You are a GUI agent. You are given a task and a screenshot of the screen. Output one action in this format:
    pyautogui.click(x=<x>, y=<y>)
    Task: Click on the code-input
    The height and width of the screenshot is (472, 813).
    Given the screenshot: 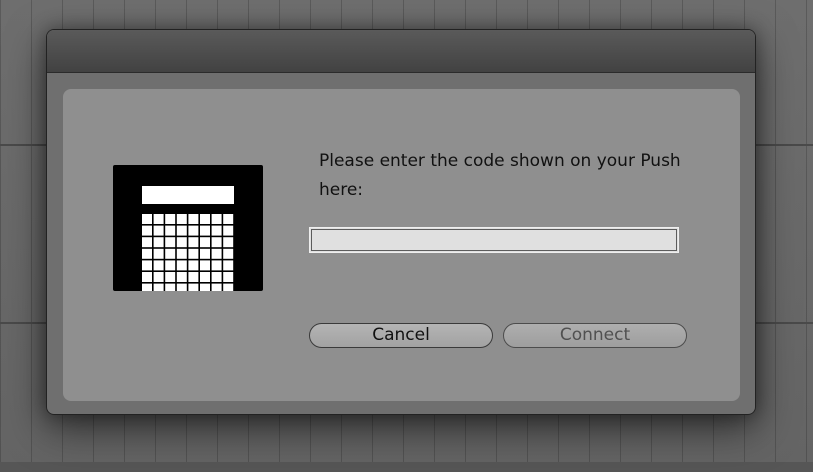 What is the action you would take?
    pyautogui.click(x=494, y=240)
    